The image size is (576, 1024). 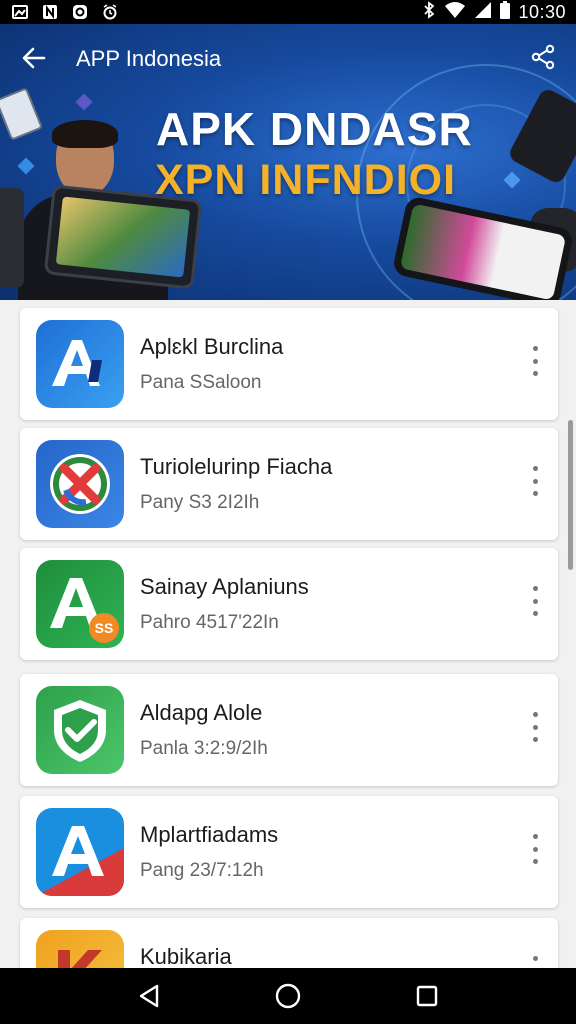 I want to click on battery-icon, so click(x=505, y=12).